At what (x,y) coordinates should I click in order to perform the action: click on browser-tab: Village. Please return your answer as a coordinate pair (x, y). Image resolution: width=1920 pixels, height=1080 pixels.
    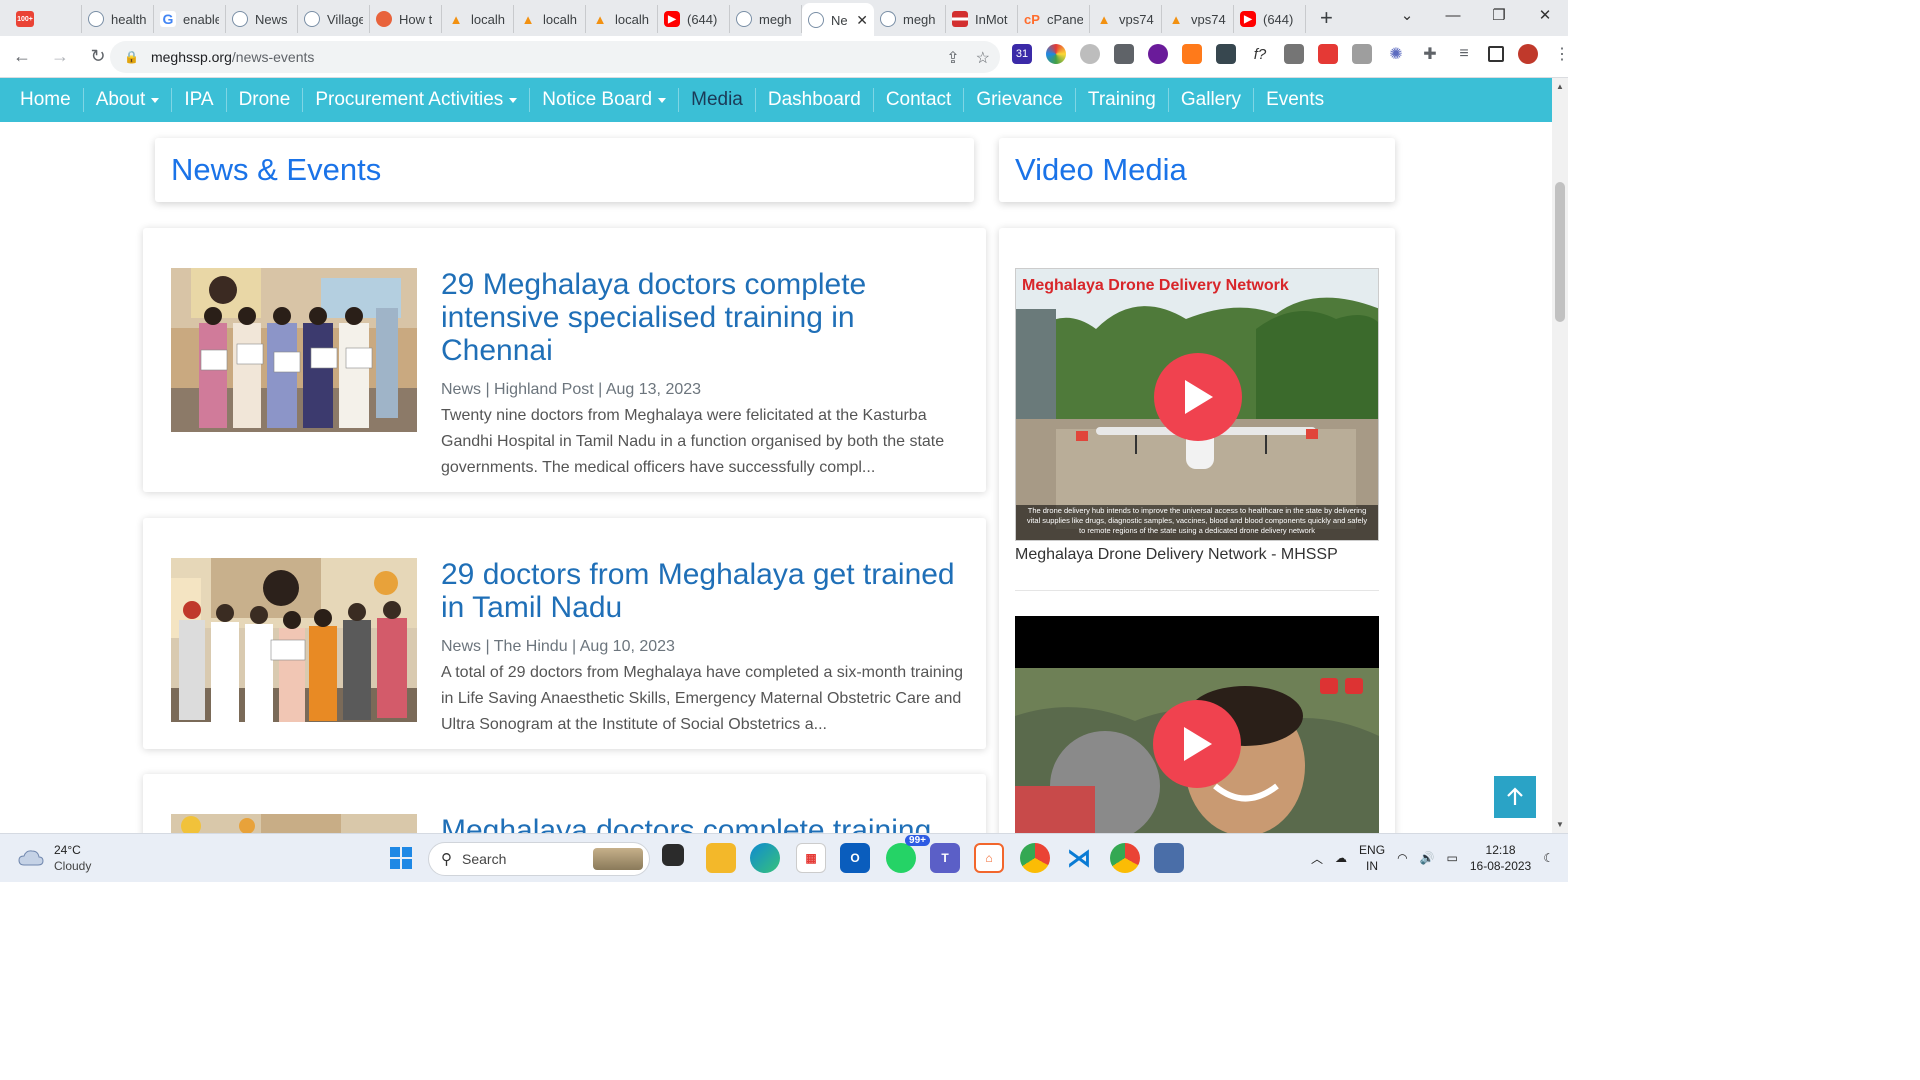
    Looking at the image, I should click on (334, 19).